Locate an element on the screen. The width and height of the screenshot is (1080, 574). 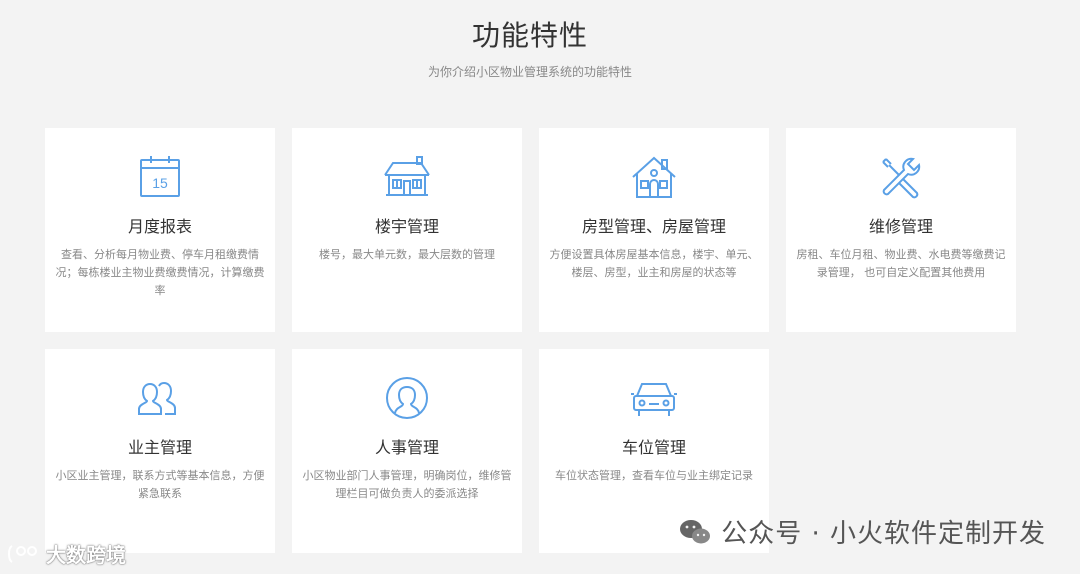
feature-desc: 小区物业部门人事管理，明确岗位，维修管理栏目可做负责人的委派选择 is located at coordinates (407, 484).